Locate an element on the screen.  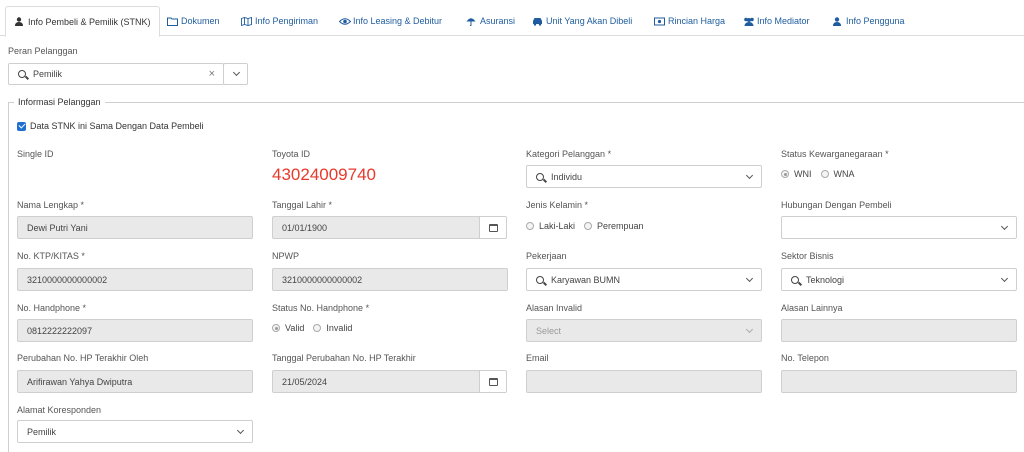
section-legend: Informasi Pelanggan is located at coordinates (59, 102).